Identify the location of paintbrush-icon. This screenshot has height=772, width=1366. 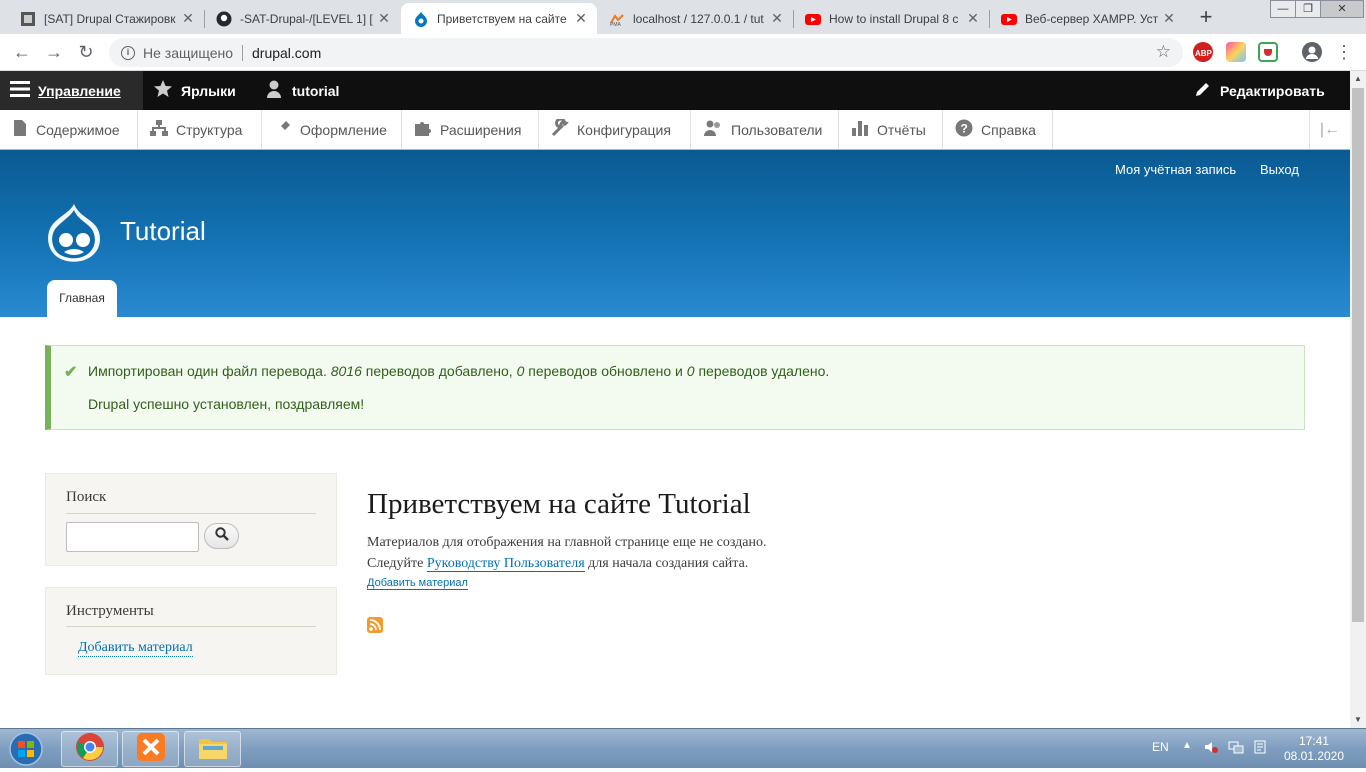
(283, 129).